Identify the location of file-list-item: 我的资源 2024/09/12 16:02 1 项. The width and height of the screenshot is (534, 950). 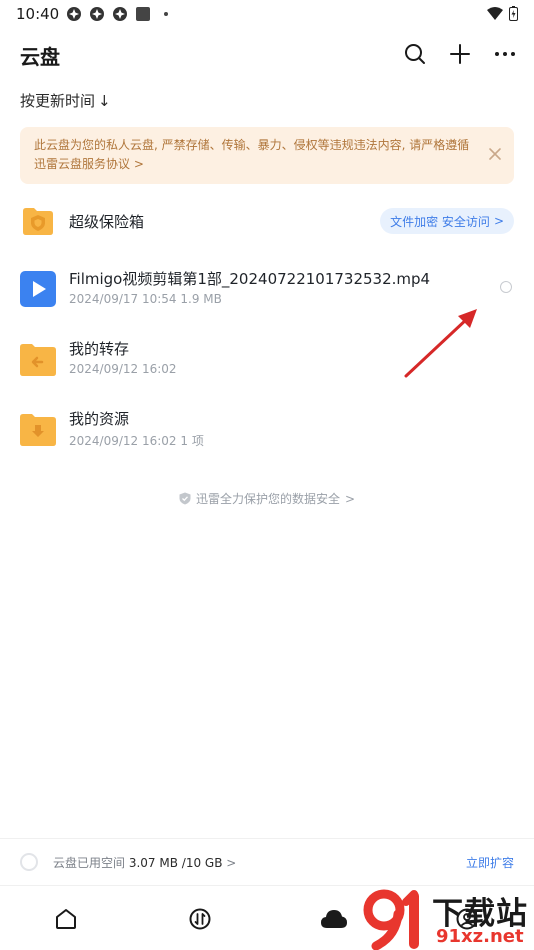
(267, 430).